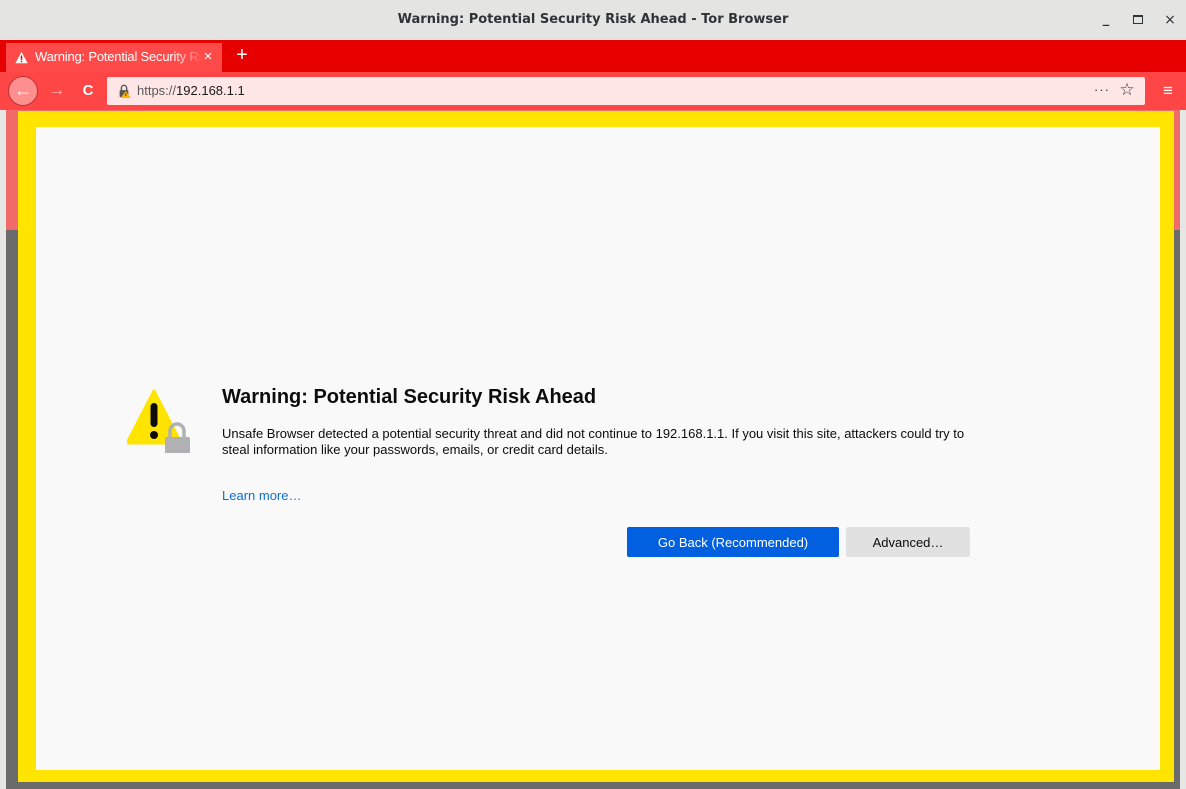  What do you see at coordinates (57, 91) in the screenshot?
I see `forward-button: →` at bounding box center [57, 91].